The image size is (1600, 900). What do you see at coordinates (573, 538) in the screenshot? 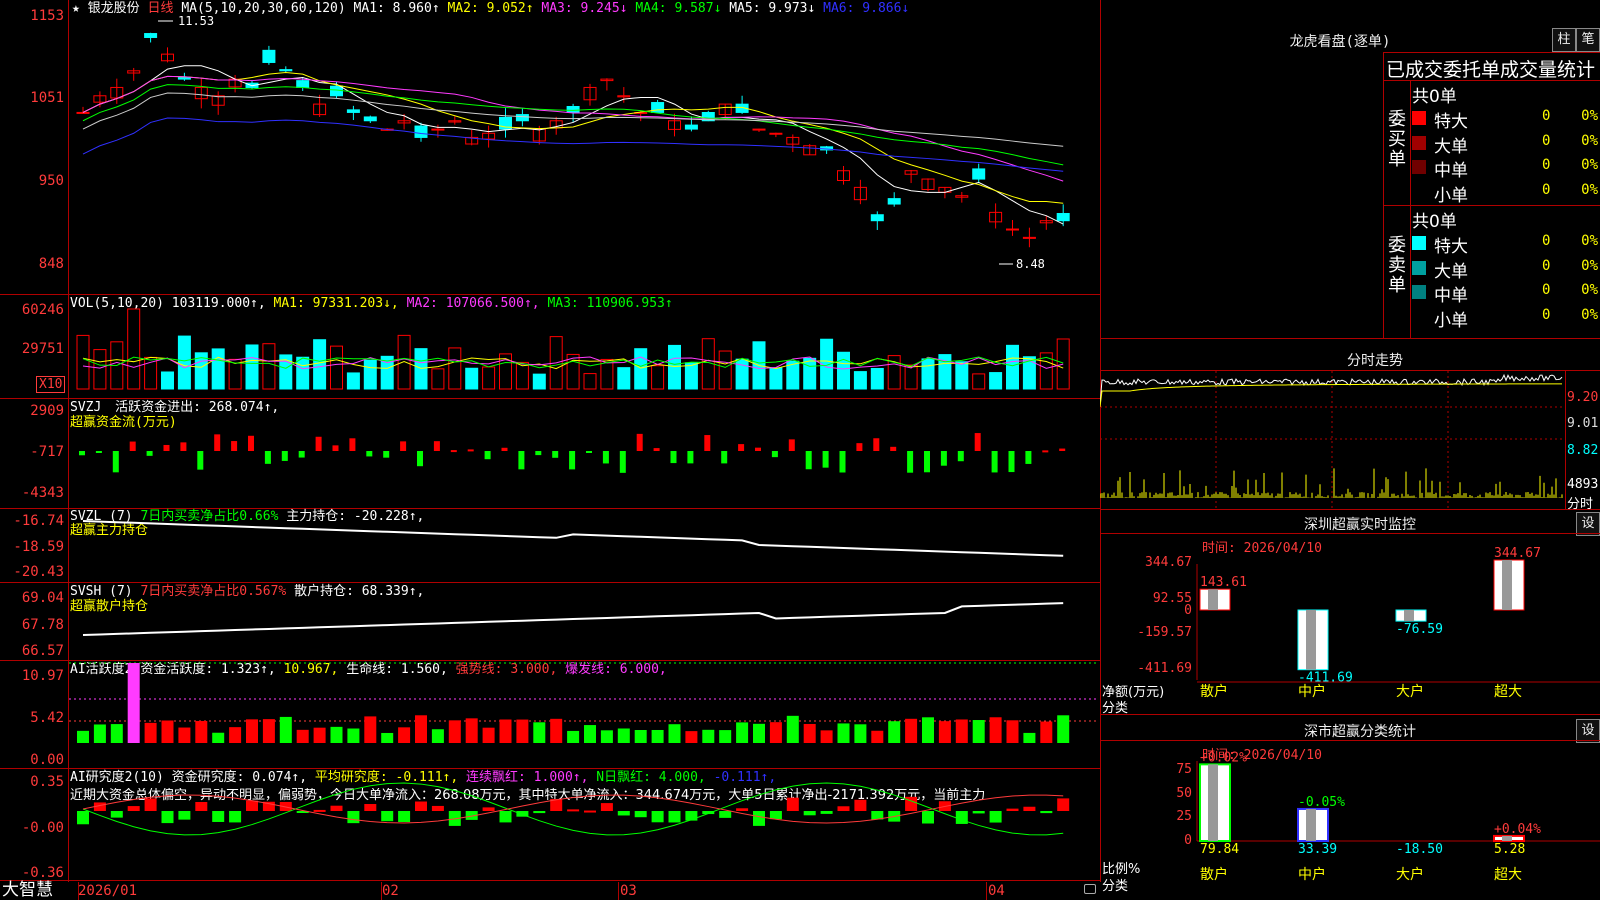
I see `indicator-line` at bounding box center [573, 538].